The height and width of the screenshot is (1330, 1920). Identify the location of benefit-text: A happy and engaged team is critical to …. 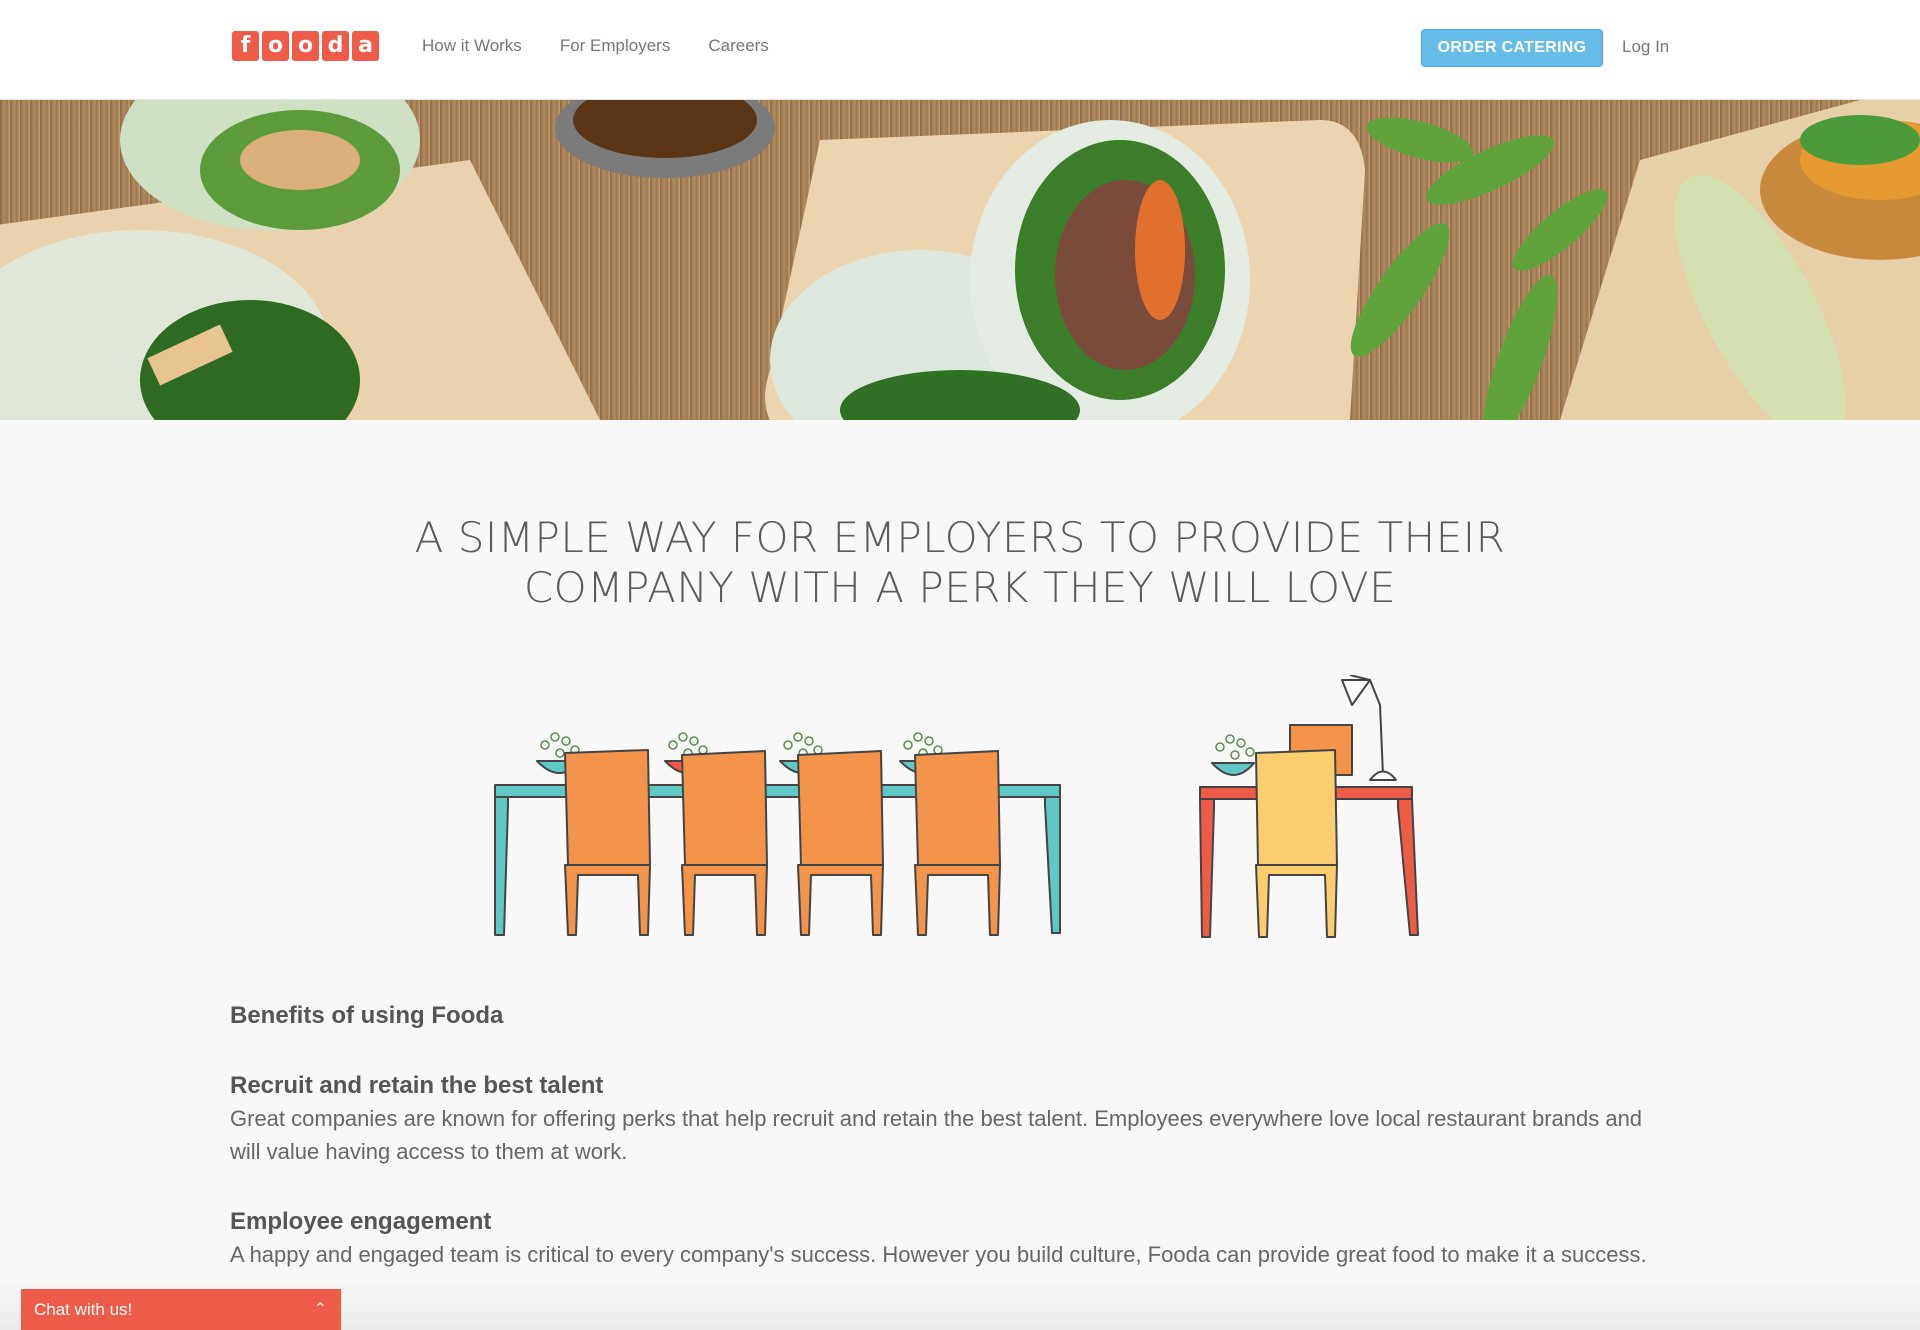
(938, 1254).